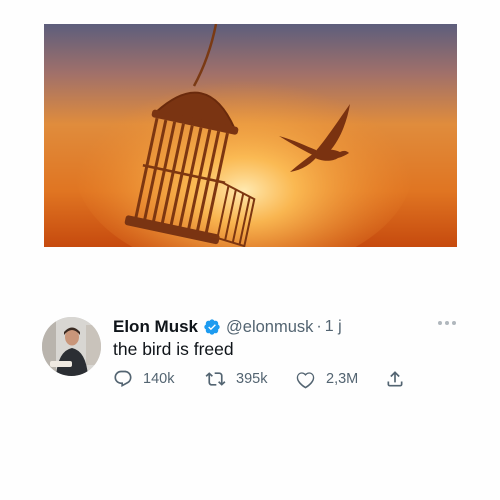 This screenshot has height=500, width=500. Describe the element at coordinates (333, 327) in the screenshot. I see `timestamp: 1 j` at that location.